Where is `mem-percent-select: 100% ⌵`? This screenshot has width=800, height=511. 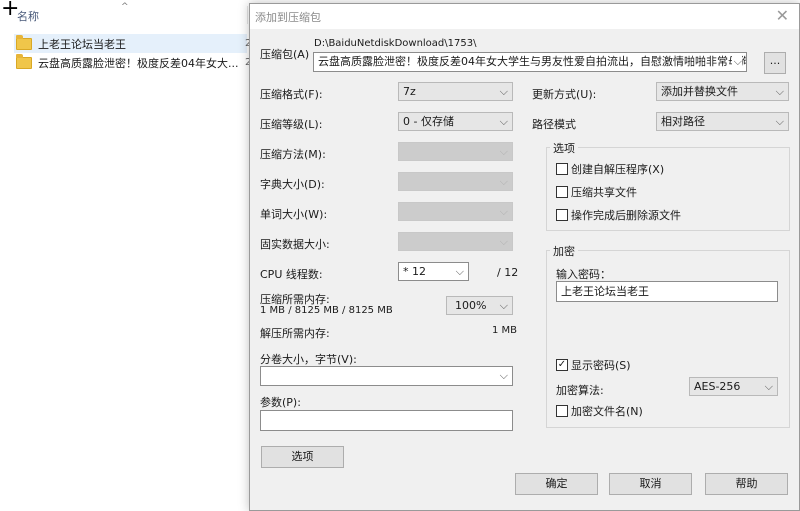
mem-percent-select: 100% ⌵ is located at coordinates (479, 305).